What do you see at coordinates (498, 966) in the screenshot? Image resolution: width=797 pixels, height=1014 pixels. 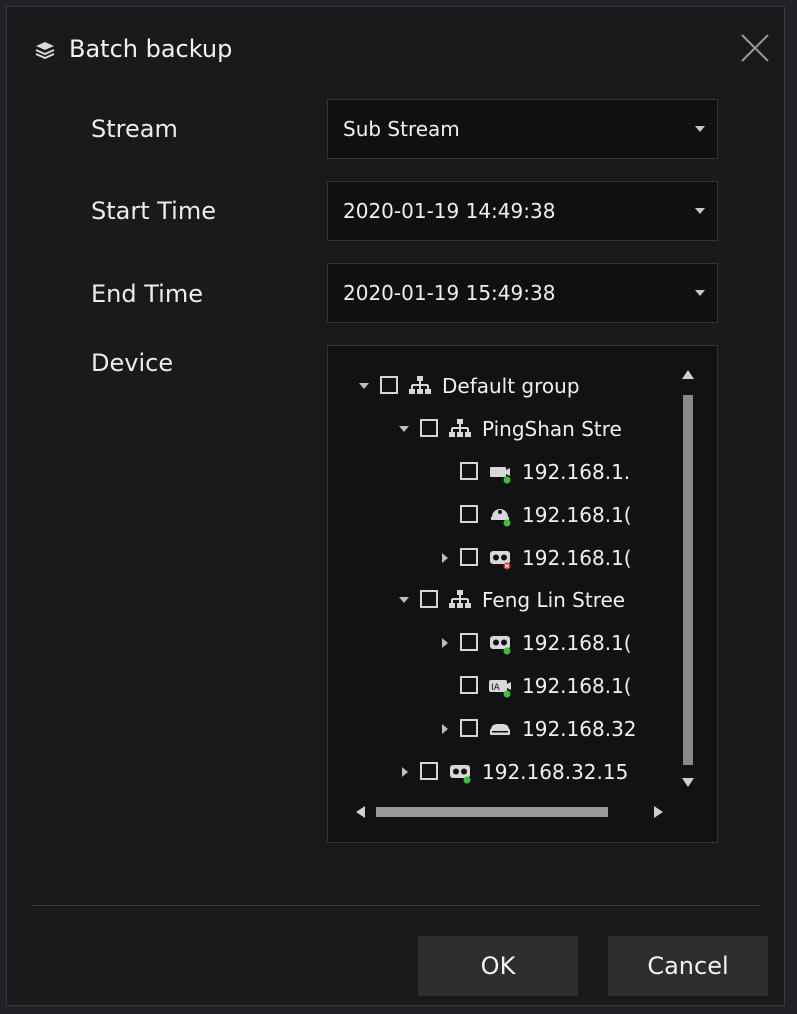 I see `ok-button: OK` at bounding box center [498, 966].